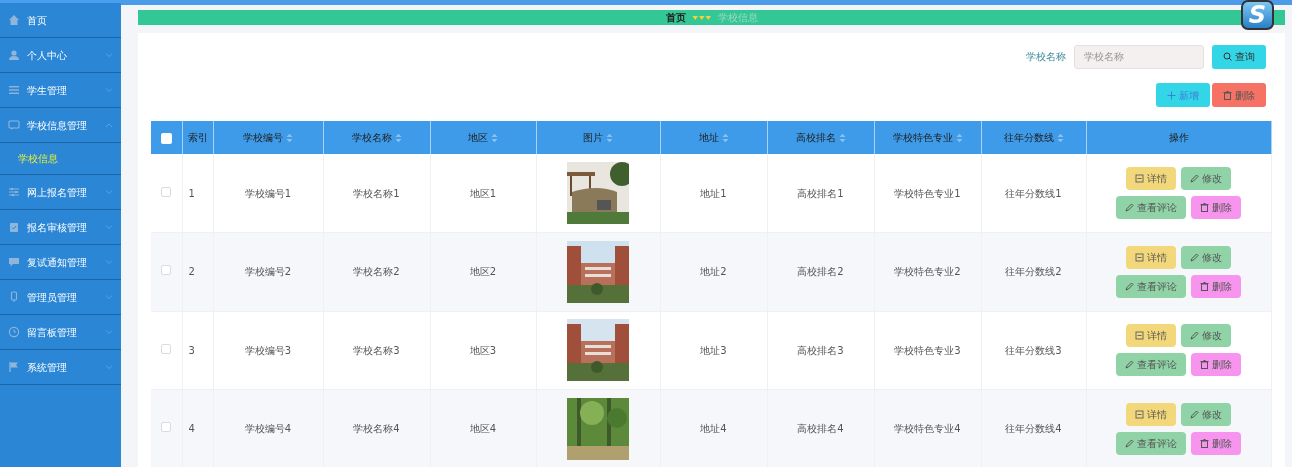 This screenshot has height=467, width=1292. Describe the element at coordinates (483, 193) in the screenshot. I see `table-cell: 地区1` at that location.